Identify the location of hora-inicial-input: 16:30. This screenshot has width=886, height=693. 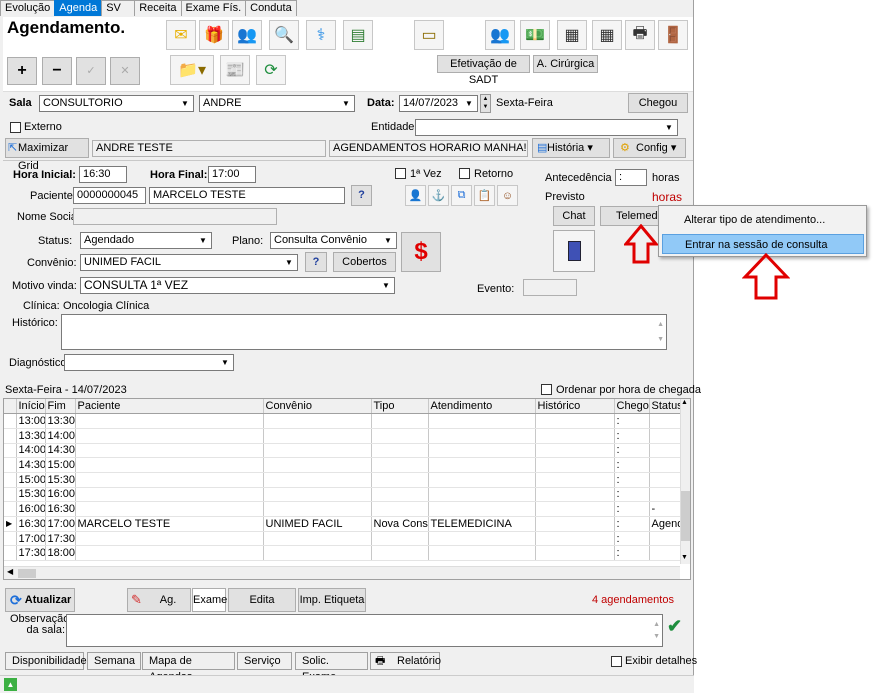
(103, 174).